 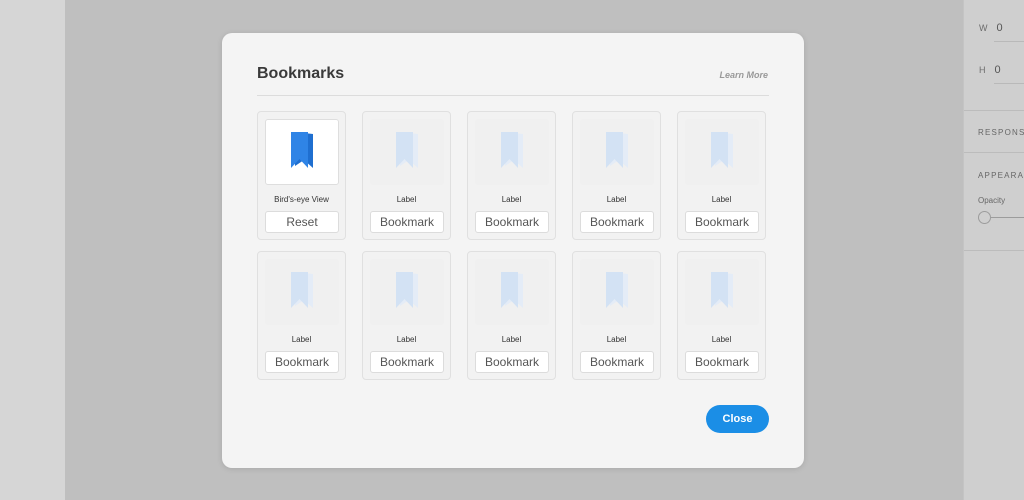 What do you see at coordinates (991, 28) in the screenshot?
I see `width-field: W0` at bounding box center [991, 28].